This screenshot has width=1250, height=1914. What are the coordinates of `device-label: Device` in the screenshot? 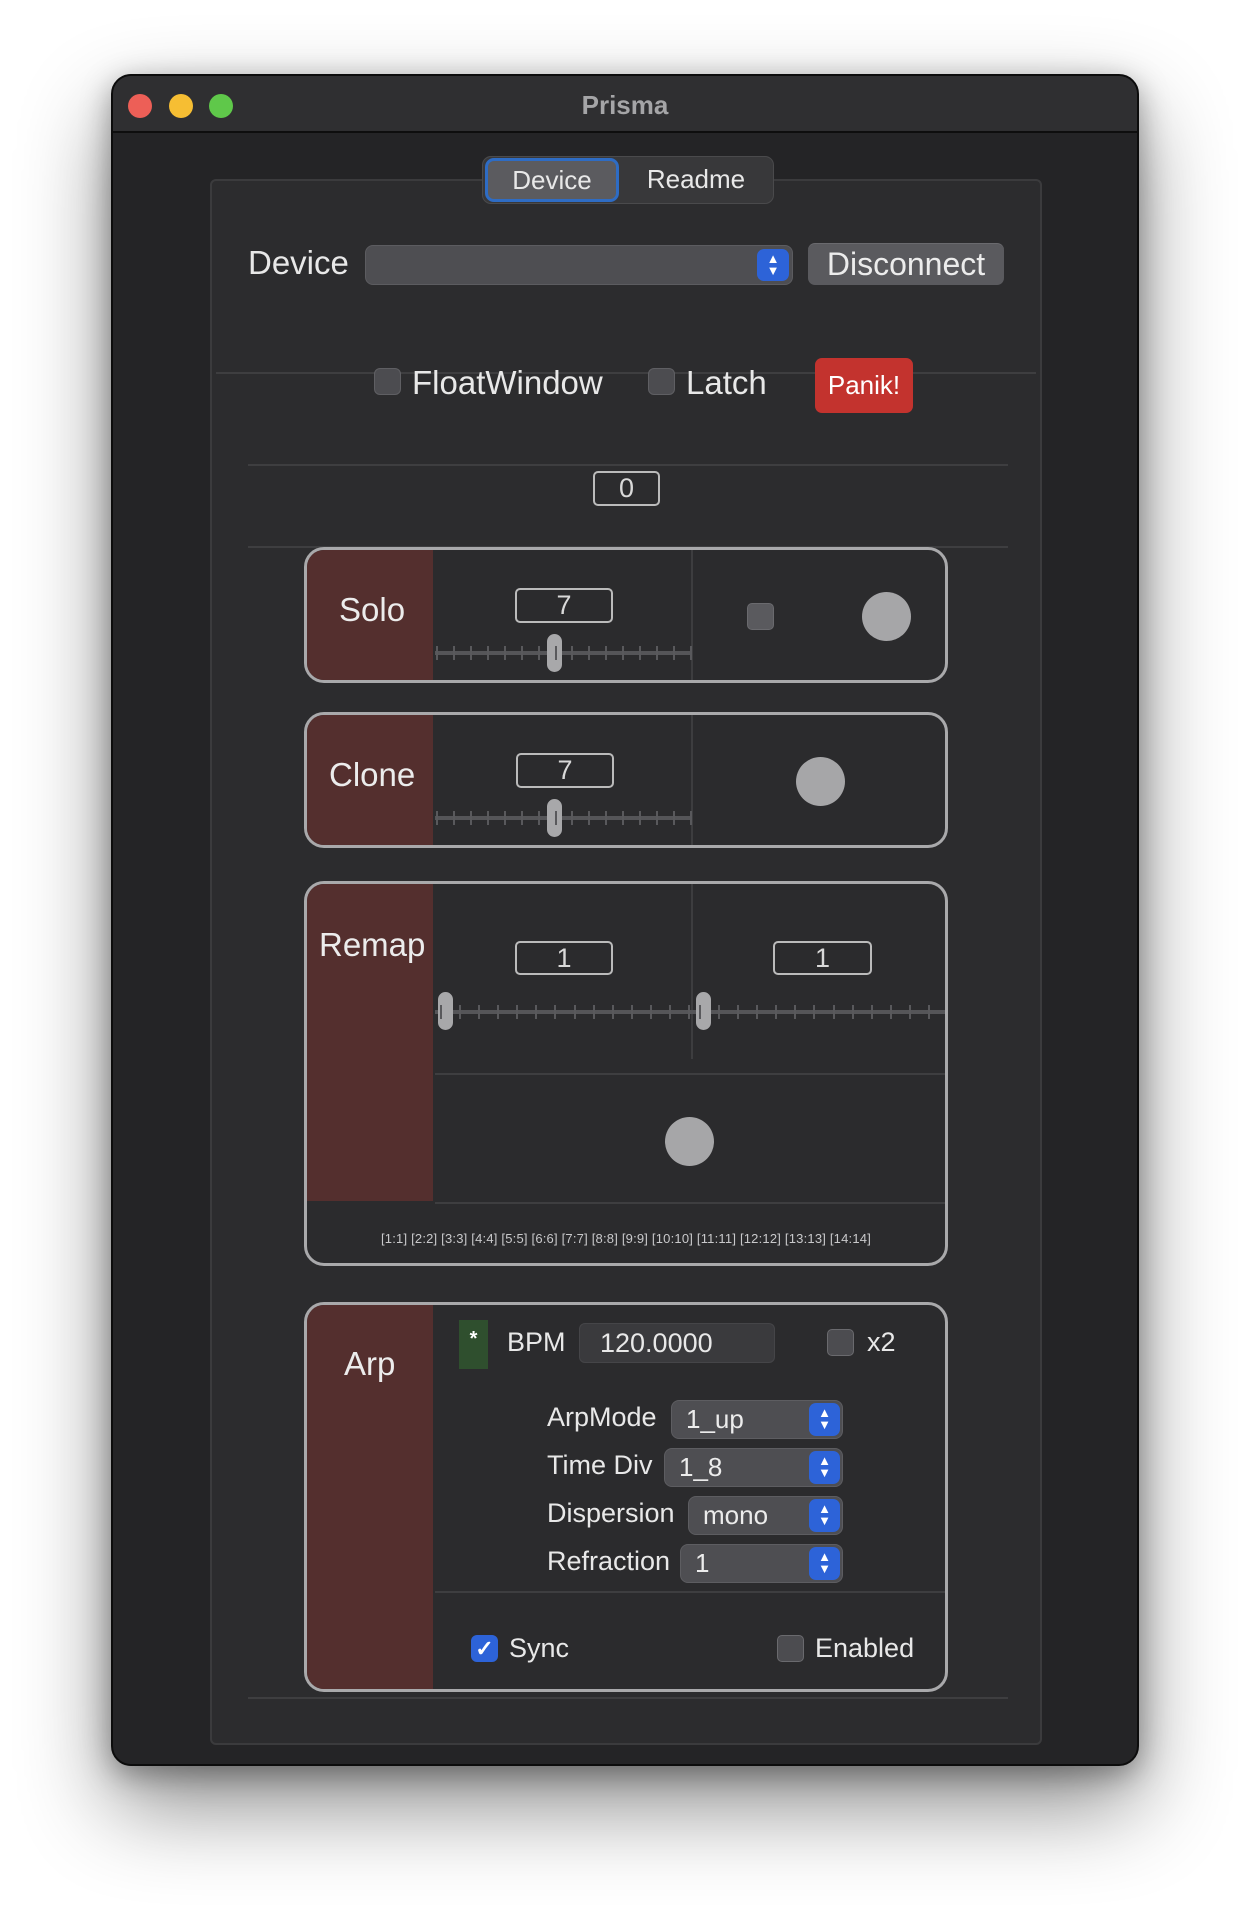 It's located at (298, 262).